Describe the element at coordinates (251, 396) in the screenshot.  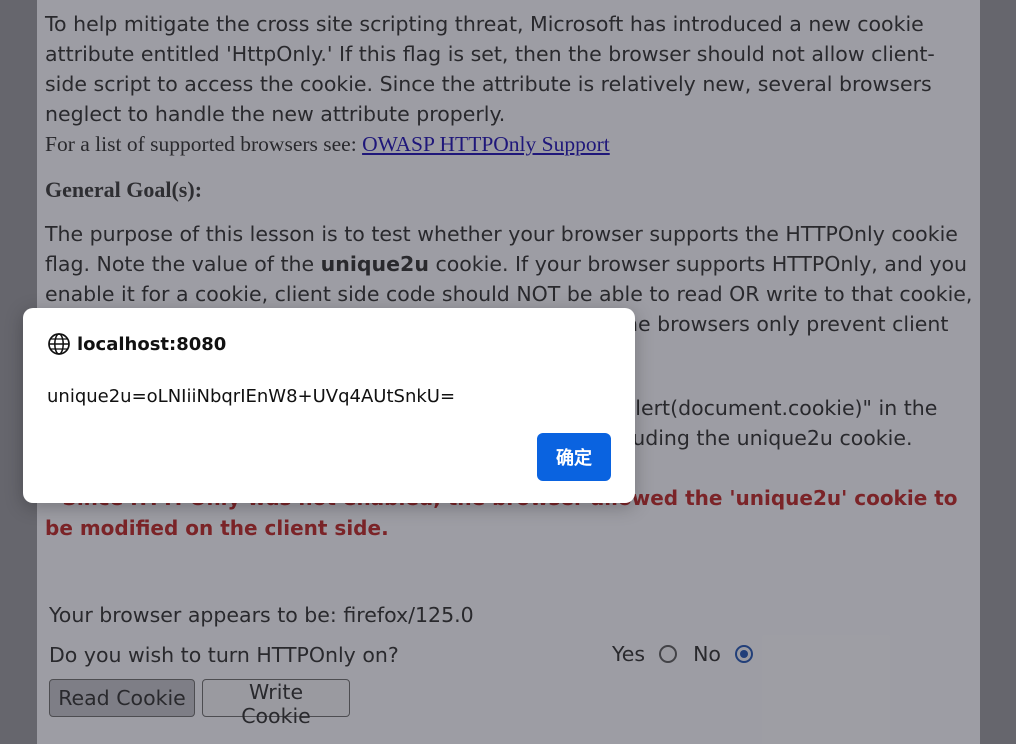
I see `dialog-message: unique2u=oLNIiiNbqrIEnW8+UVq4AUtSnkU=` at that location.